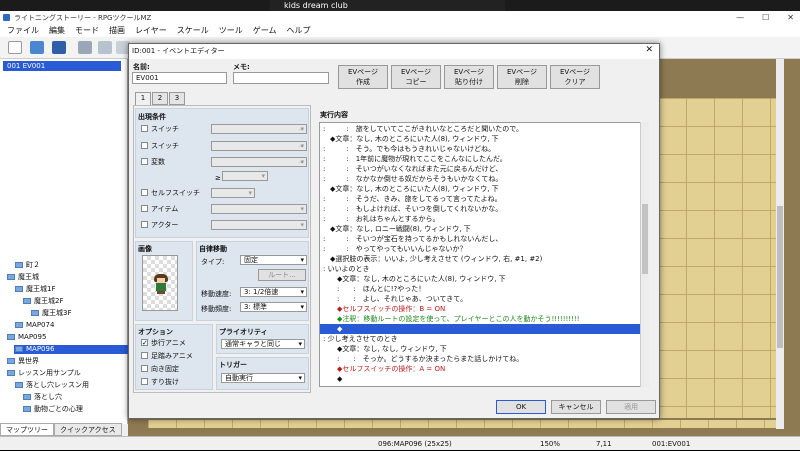 This screenshot has width=800, height=451. I want to click on event-list-item: 001 EV001, so click(62, 66).